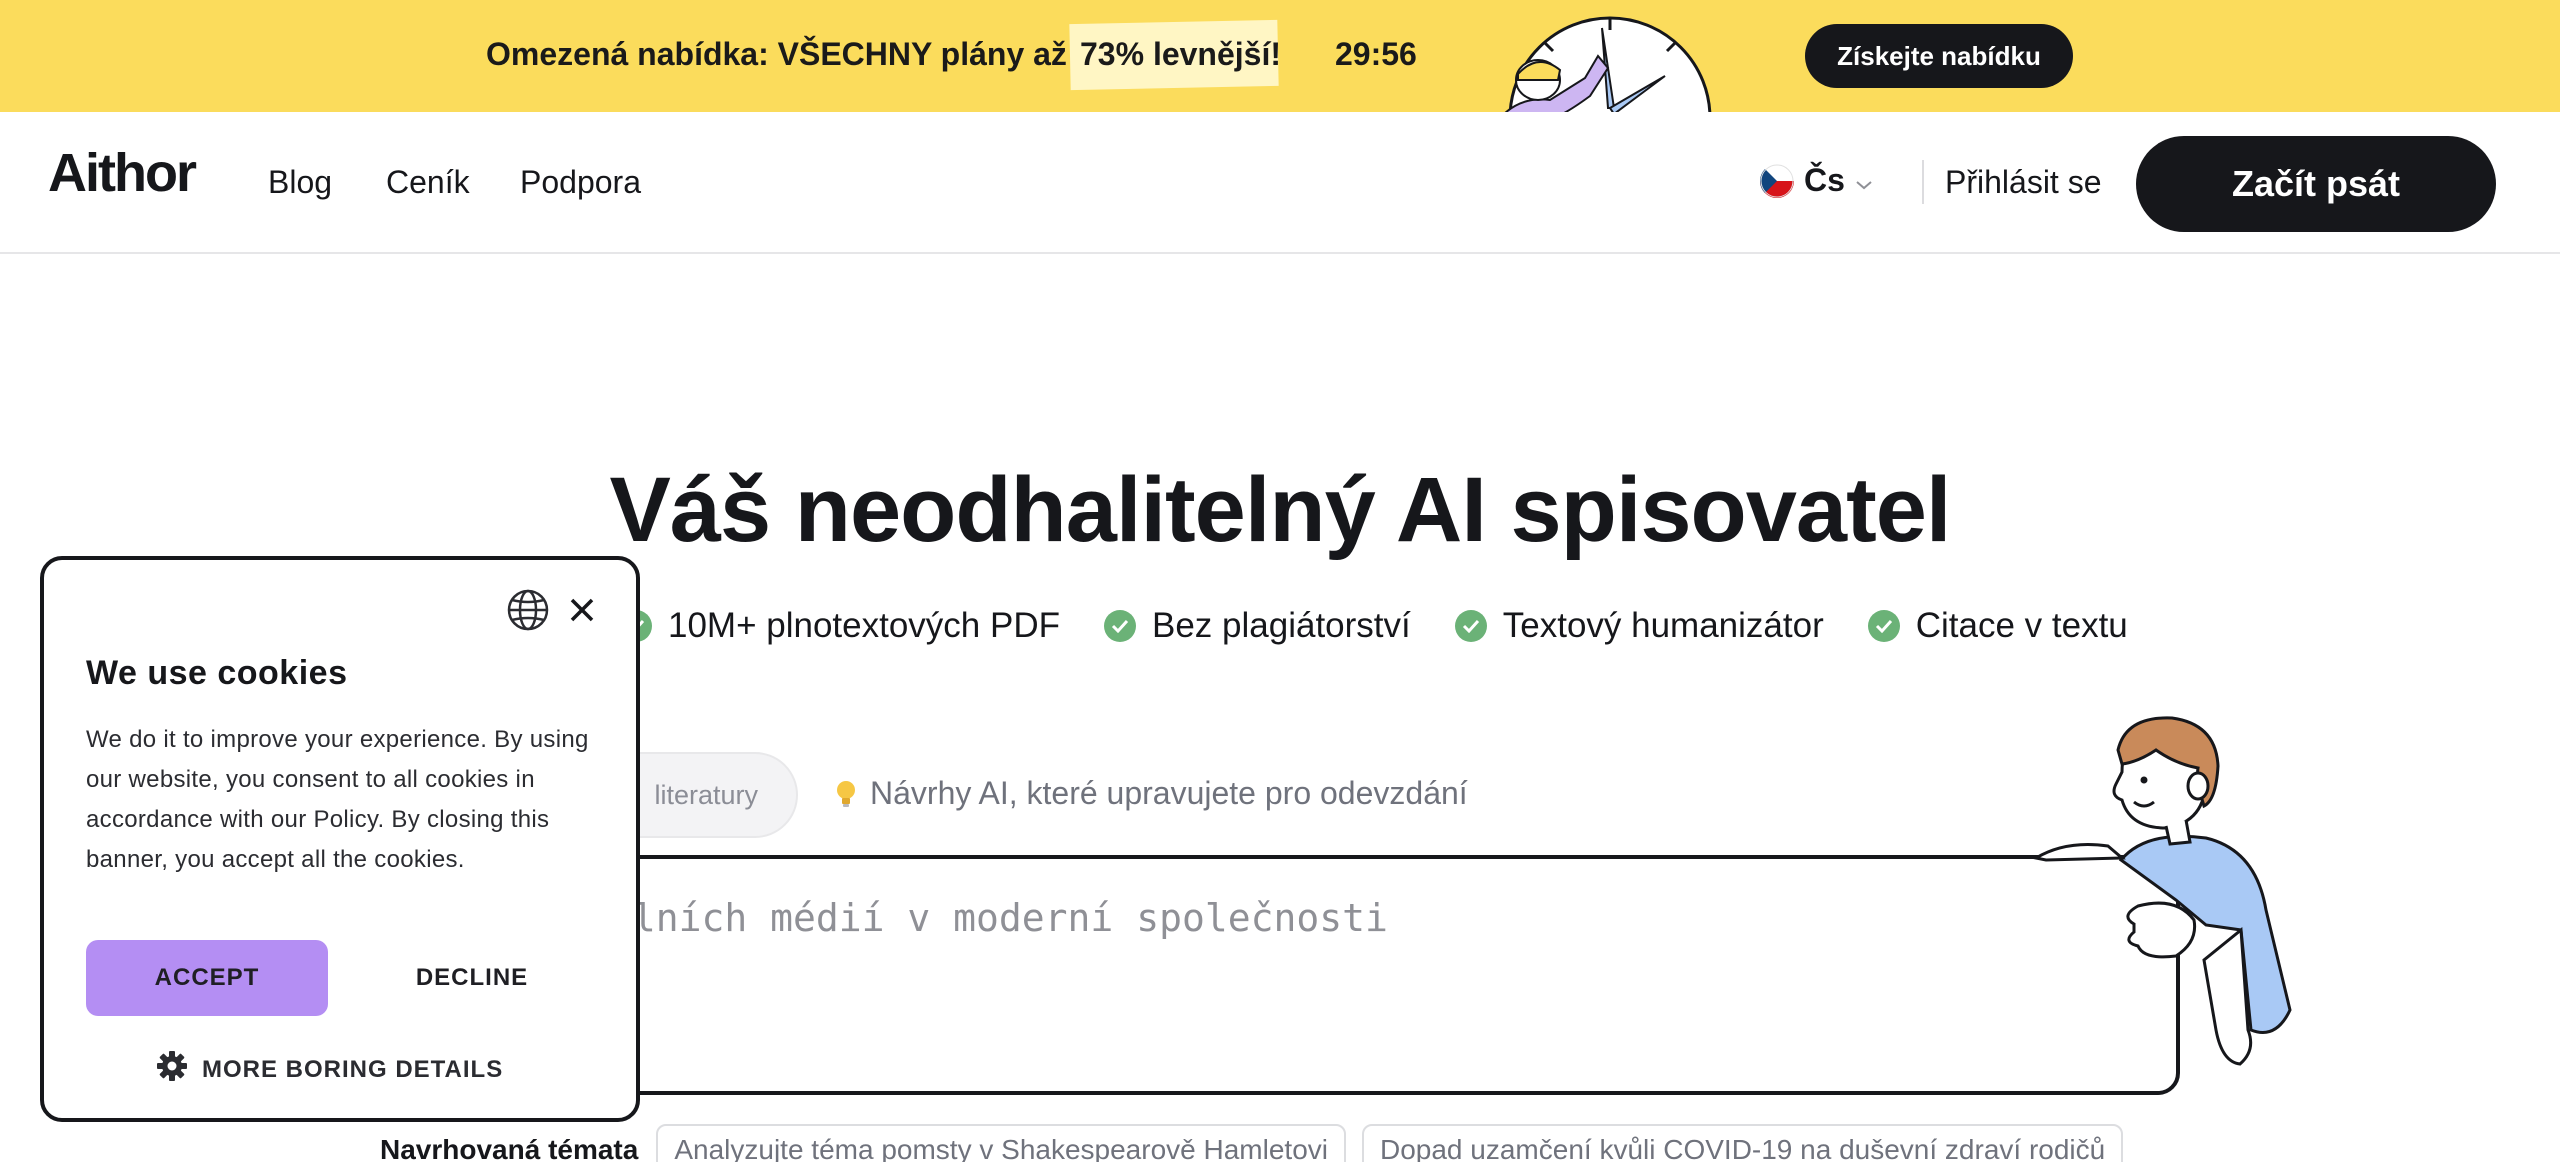  I want to click on aithor-logo: Aithor, so click(122, 173).